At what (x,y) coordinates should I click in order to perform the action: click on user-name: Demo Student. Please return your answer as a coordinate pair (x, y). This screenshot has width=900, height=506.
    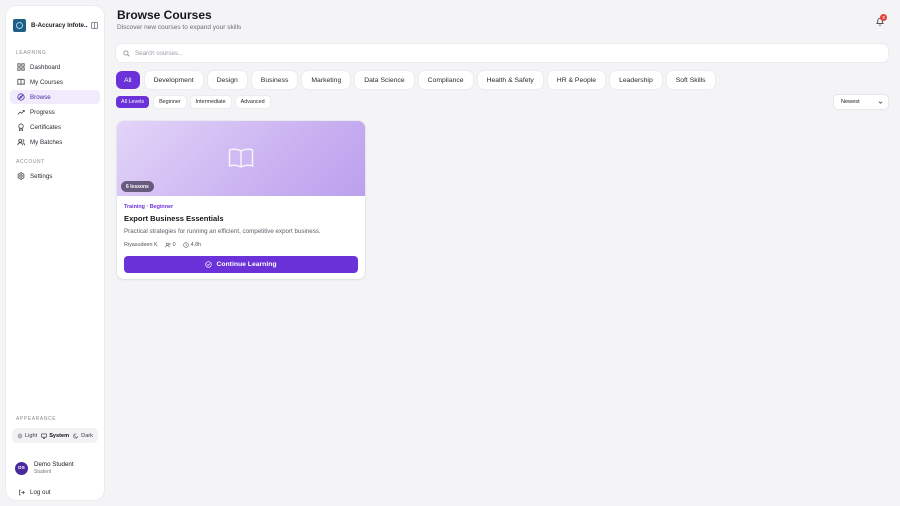
    Looking at the image, I should click on (54, 464).